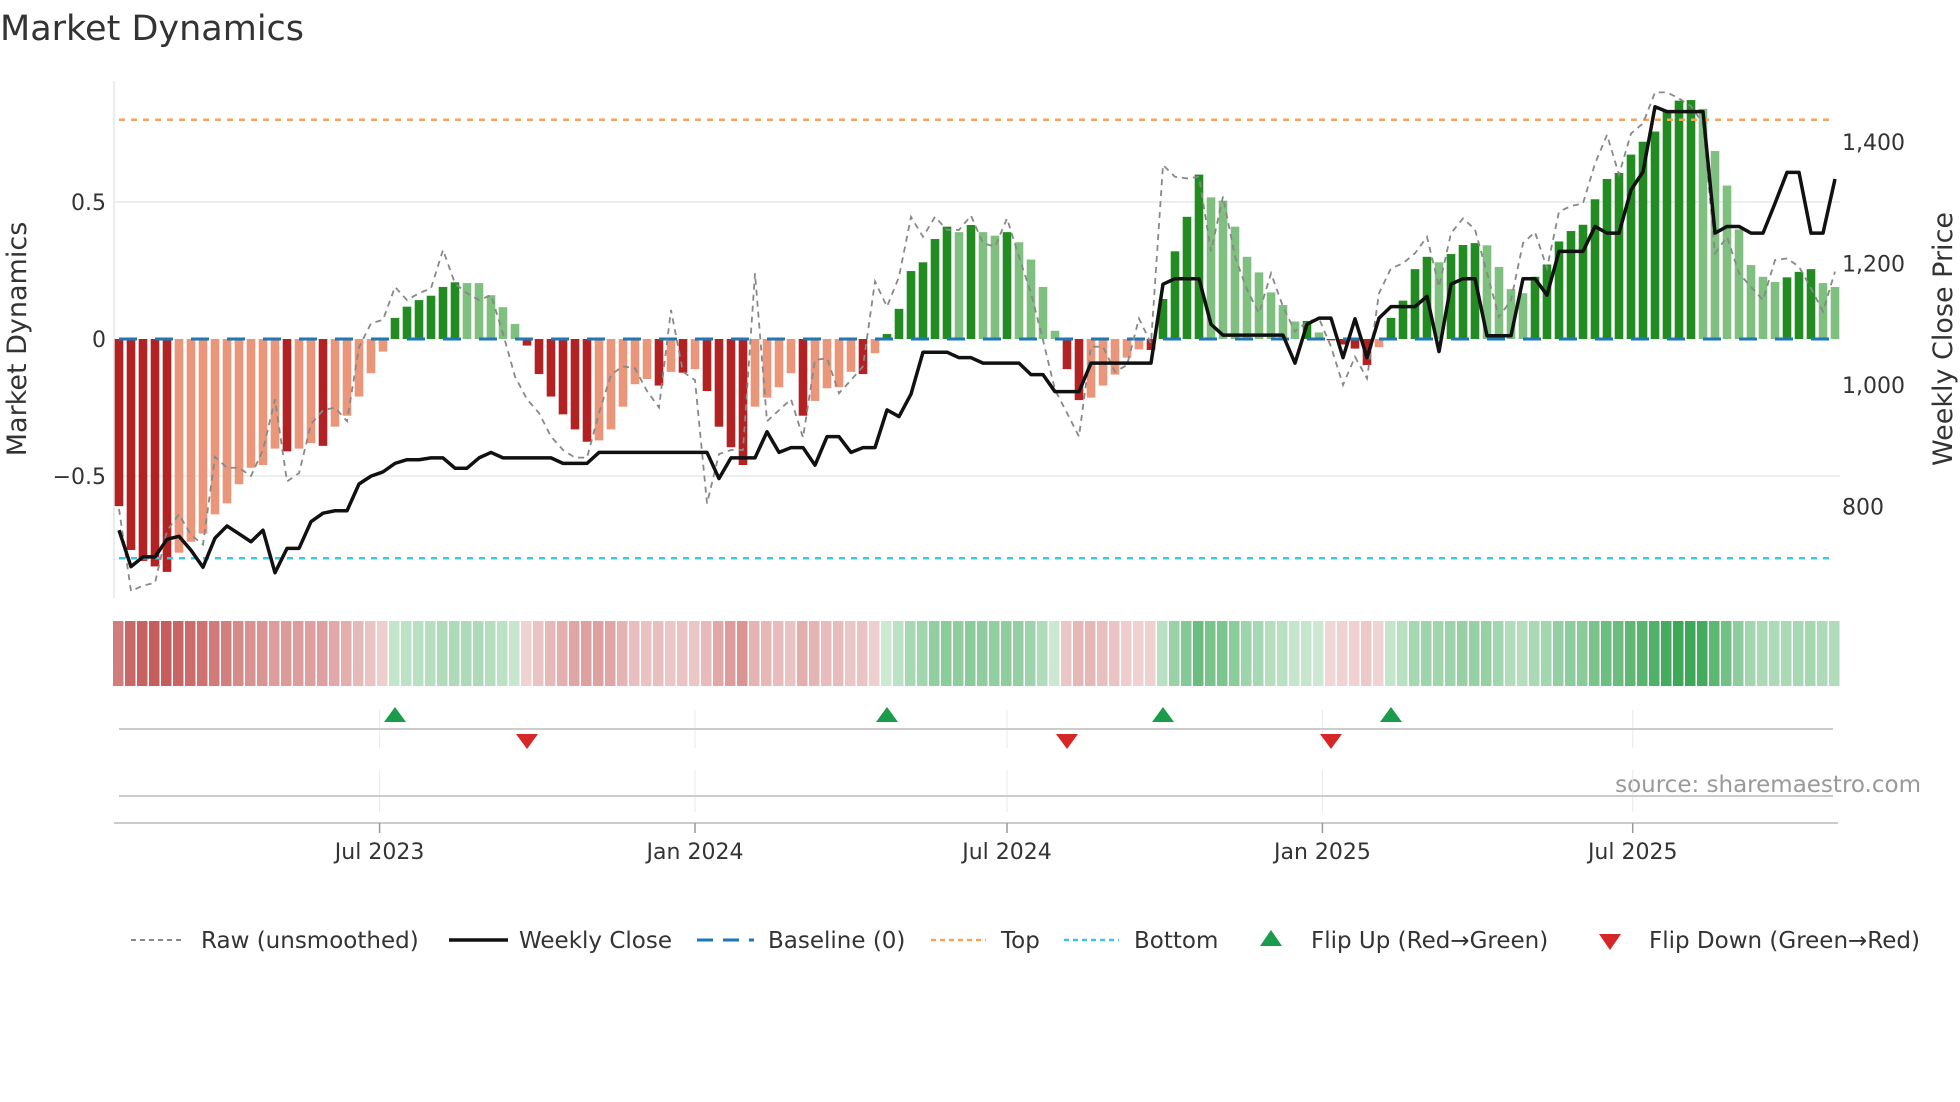 The width and height of the screenshot is (1960, 1102). What do you see at coordinates (1873, 265) in the screenshot?
I see `y-right-tick-label: 1,200` at bounding box center [1873, 265].